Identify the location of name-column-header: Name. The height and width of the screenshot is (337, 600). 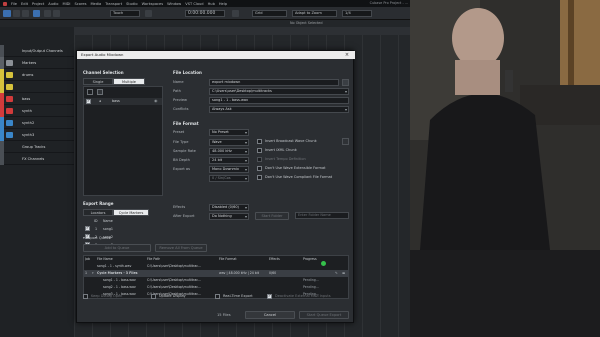
(108, 221).